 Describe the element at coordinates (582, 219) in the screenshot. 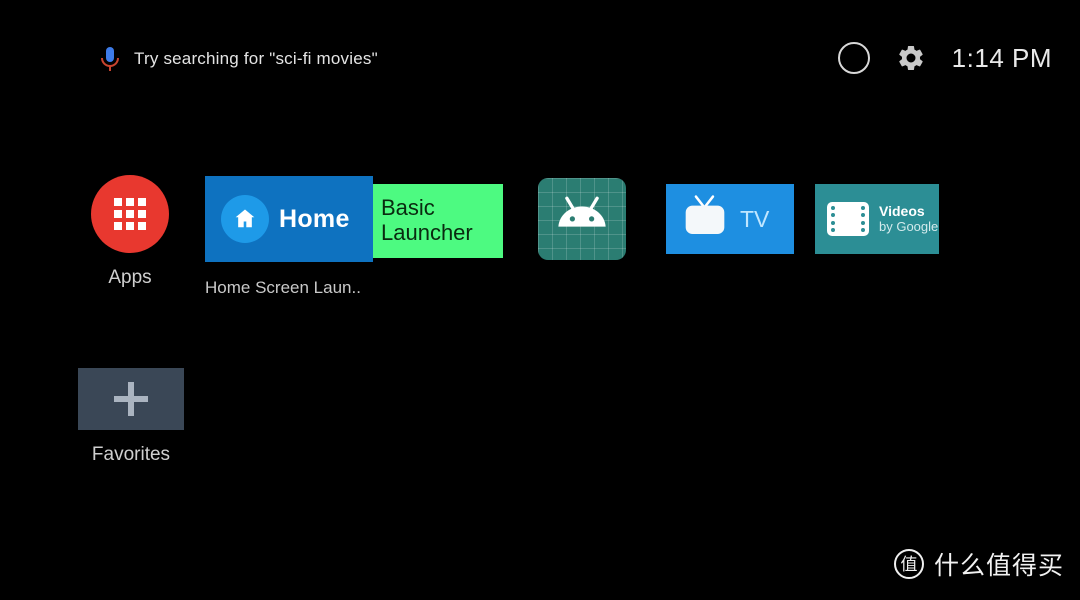

I see `android-app-tile` at that location.